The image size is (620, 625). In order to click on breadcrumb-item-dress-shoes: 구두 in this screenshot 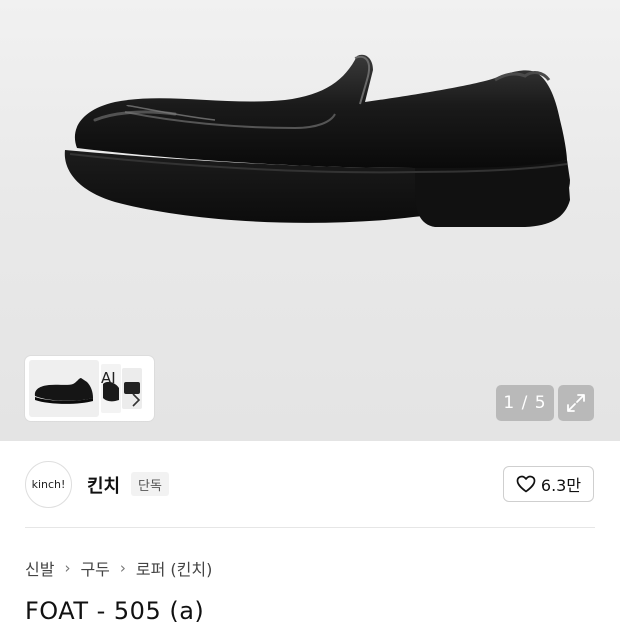, I will do `click(94, 568)`.